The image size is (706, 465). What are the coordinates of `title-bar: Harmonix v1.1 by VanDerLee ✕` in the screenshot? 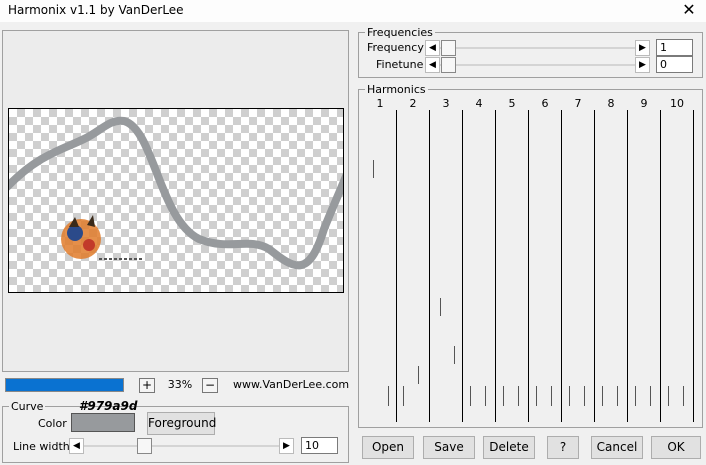 It's located at (353, 11).